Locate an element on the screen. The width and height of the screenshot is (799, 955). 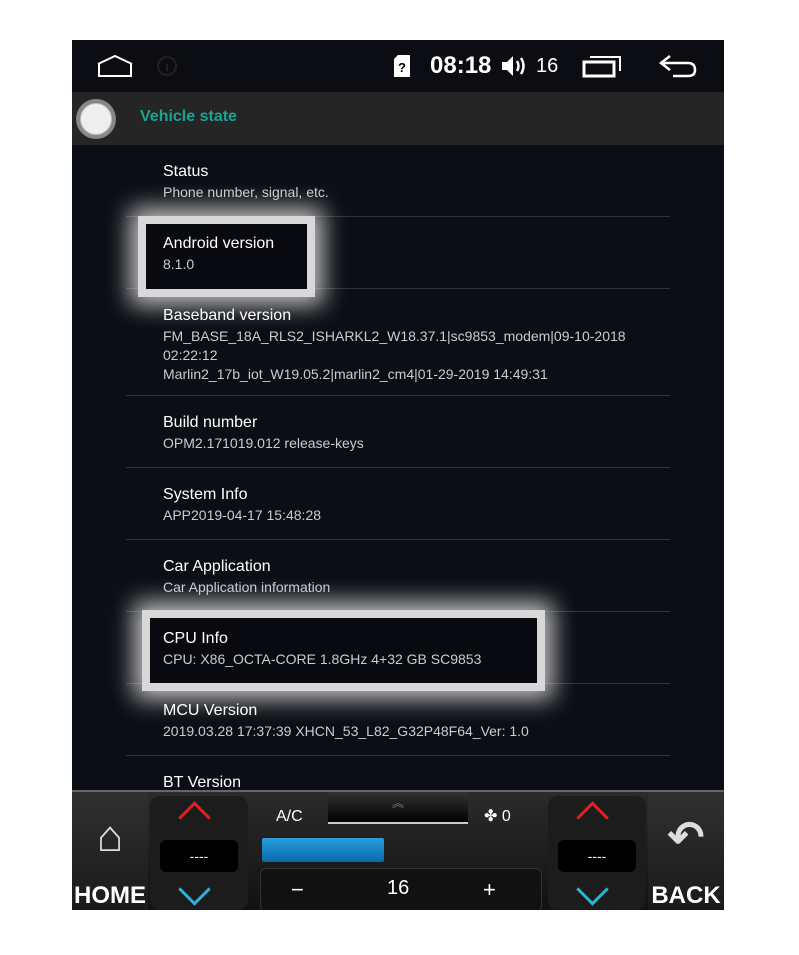
app-icon is located at coordinates (96, 119).